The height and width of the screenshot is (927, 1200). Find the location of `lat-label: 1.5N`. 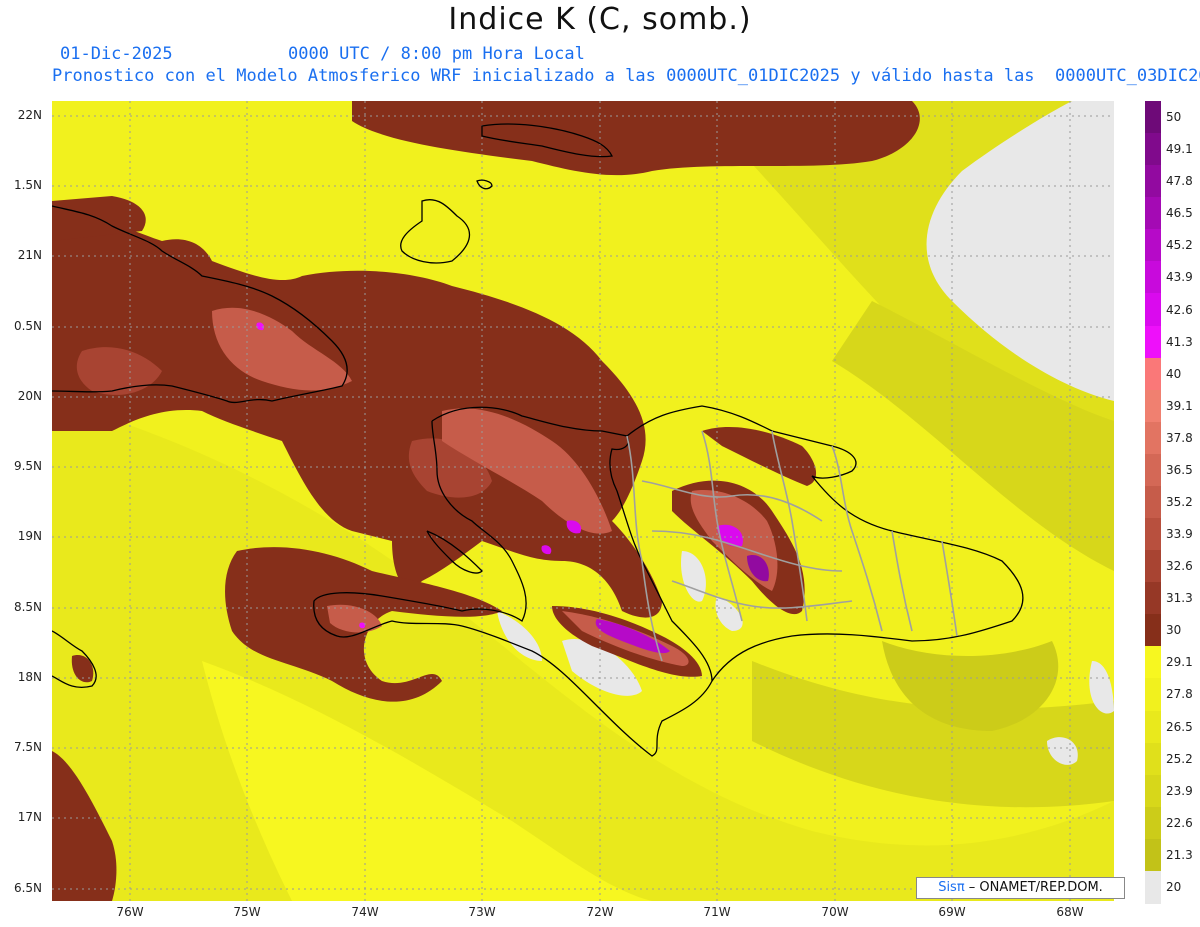

lat-label: 1.5N is located at coordinates (27, 185).